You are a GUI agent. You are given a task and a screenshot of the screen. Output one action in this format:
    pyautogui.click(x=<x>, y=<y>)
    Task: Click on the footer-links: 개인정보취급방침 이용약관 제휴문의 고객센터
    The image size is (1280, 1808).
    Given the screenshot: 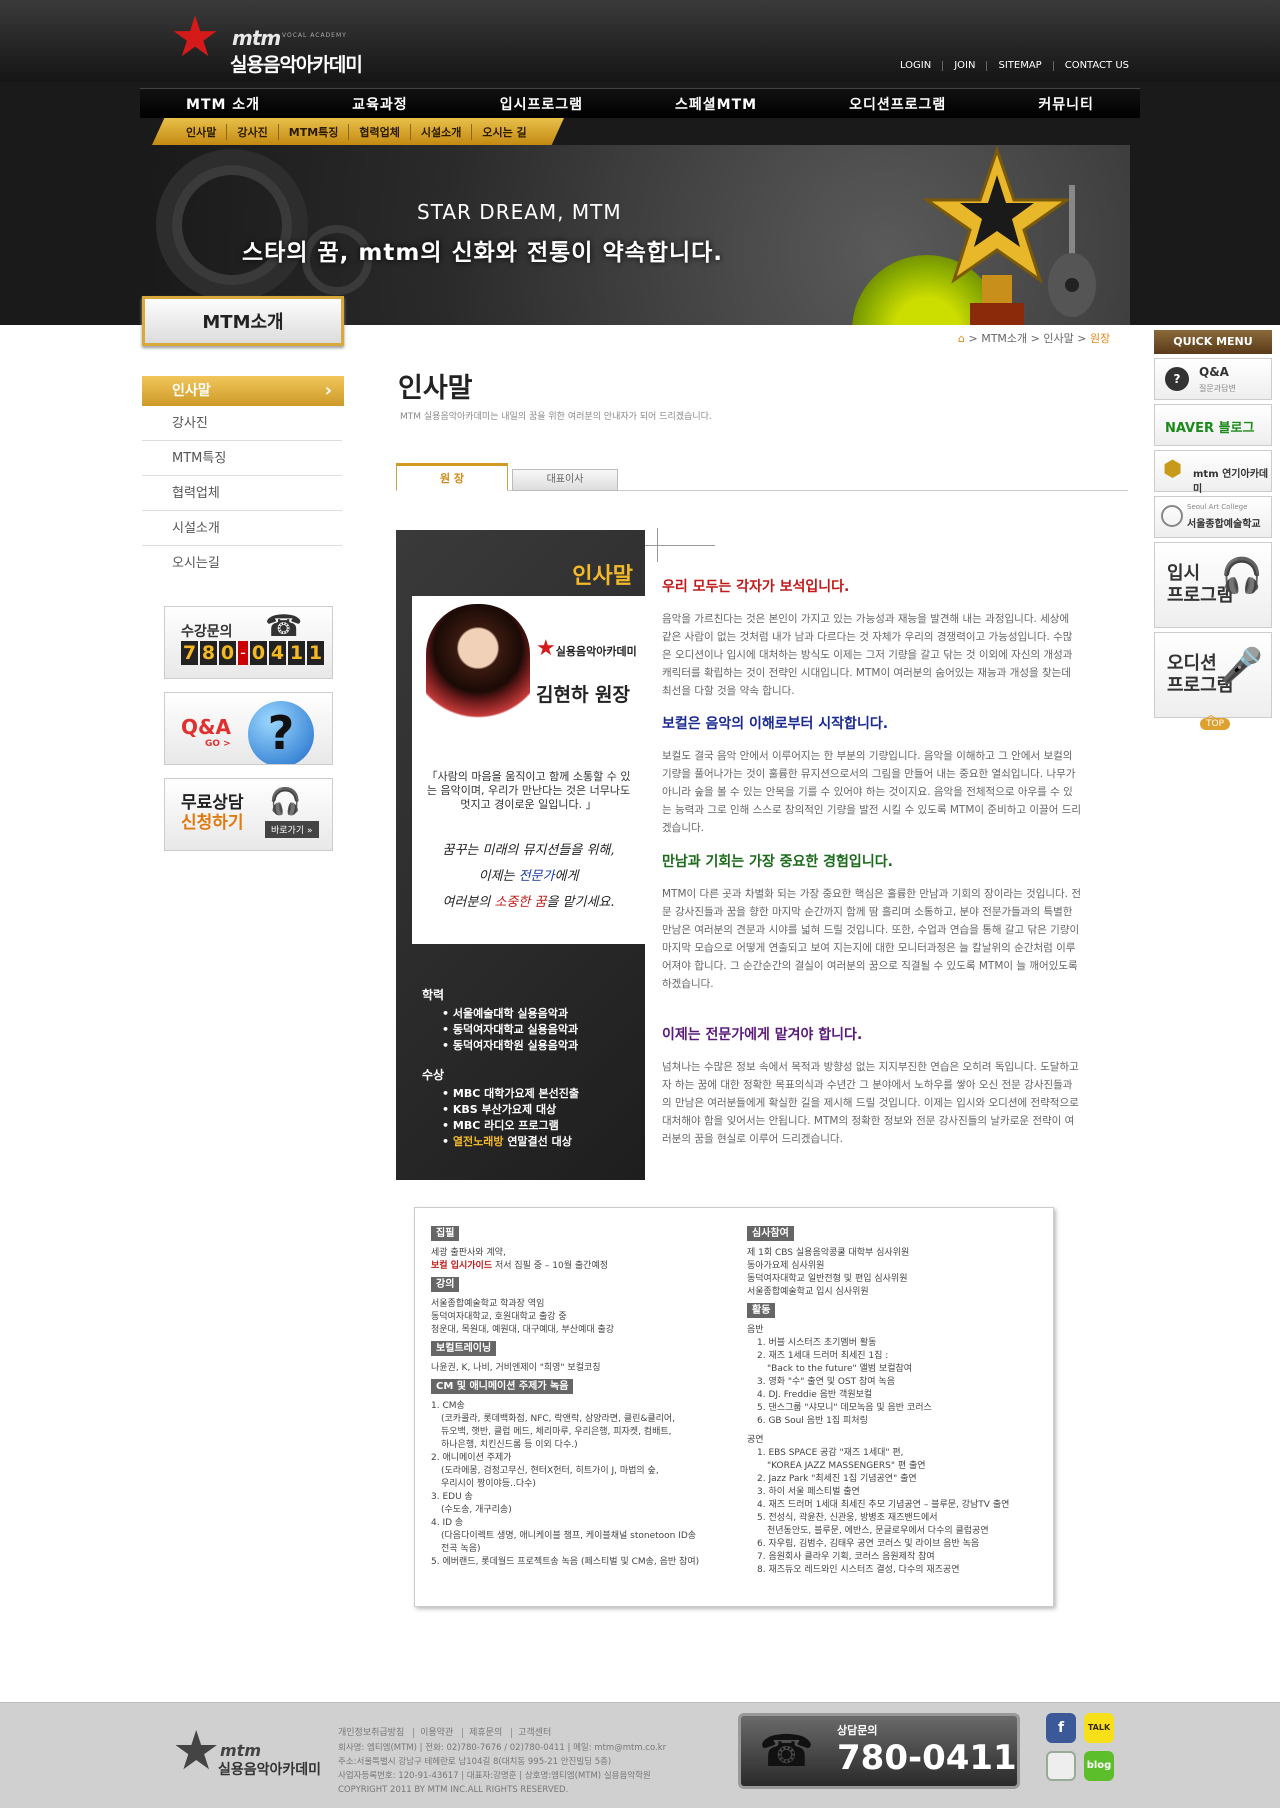 What is the action you would take?
    pyautogui.click(x=448, y=1731)
    